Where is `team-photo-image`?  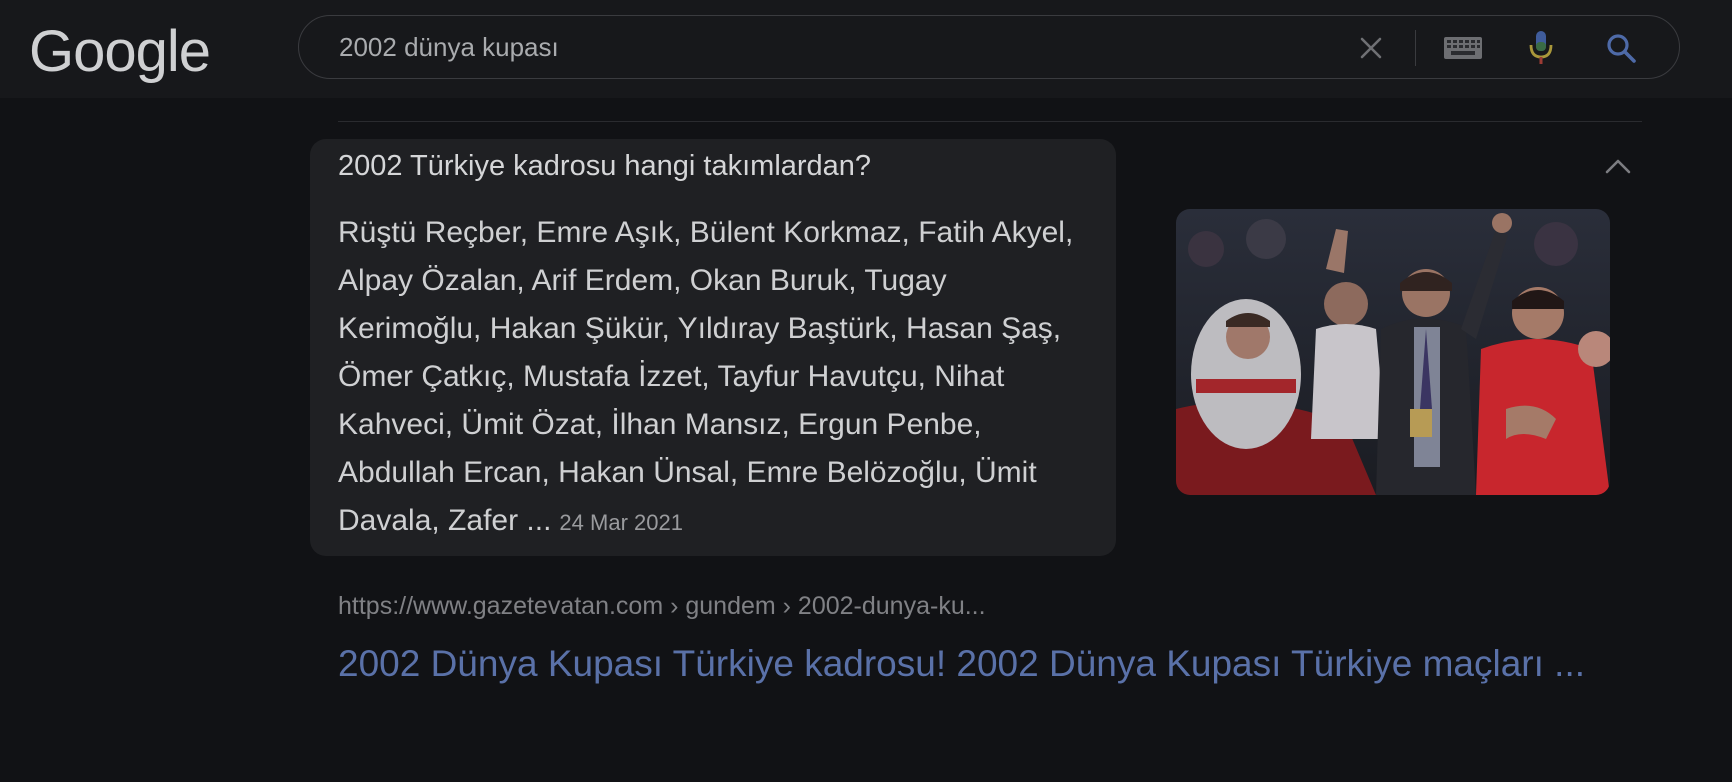 team-photo-image is located at coordinates (1393, 352).